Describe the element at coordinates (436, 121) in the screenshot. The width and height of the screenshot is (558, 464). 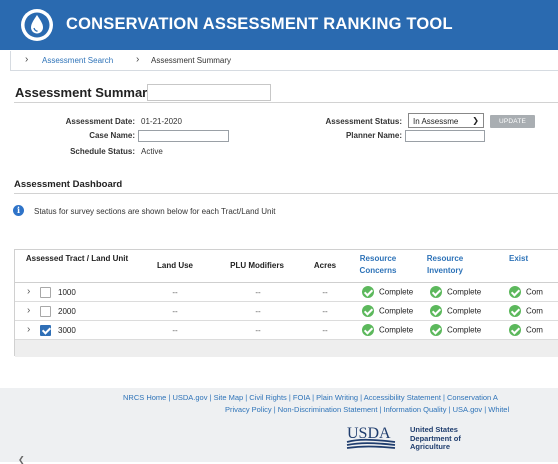
I see `assessment-status-value: In Assessme` at that location.